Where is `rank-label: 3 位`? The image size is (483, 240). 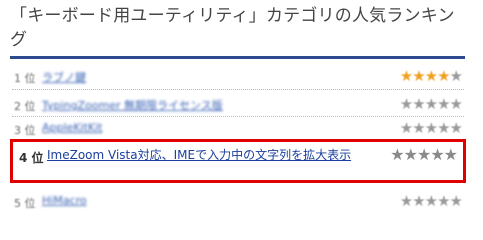 rank-label: 3 位 is located at coordinates (25, 130).